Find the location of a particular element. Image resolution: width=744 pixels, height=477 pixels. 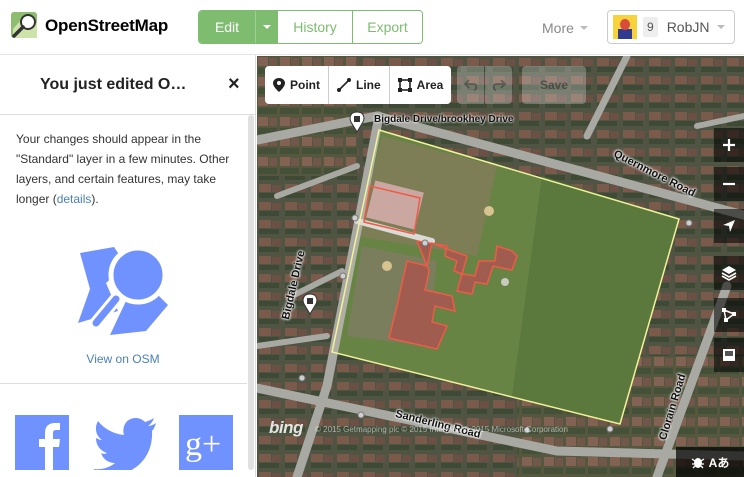

history-button: History is located at coordinates (314, 27).